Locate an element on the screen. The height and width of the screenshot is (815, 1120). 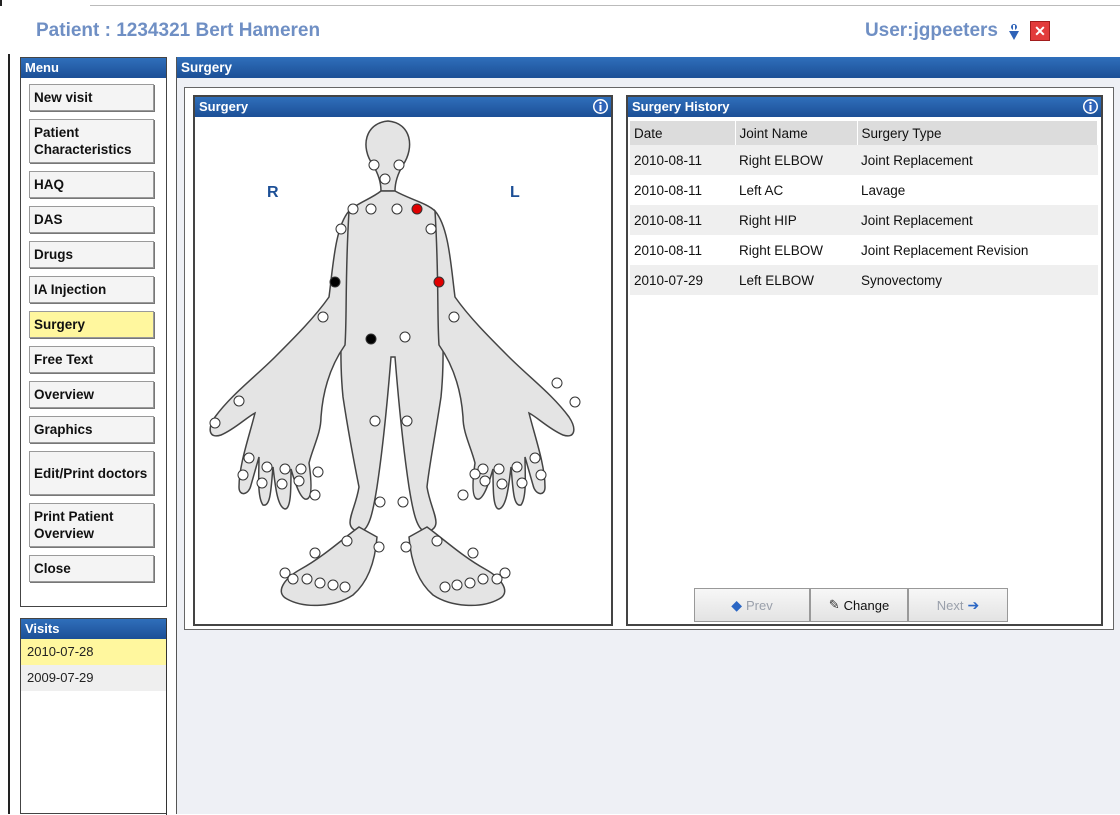
menu-item-print-patient-overview: Print Patient Overview is located at coordinates (91, 525).